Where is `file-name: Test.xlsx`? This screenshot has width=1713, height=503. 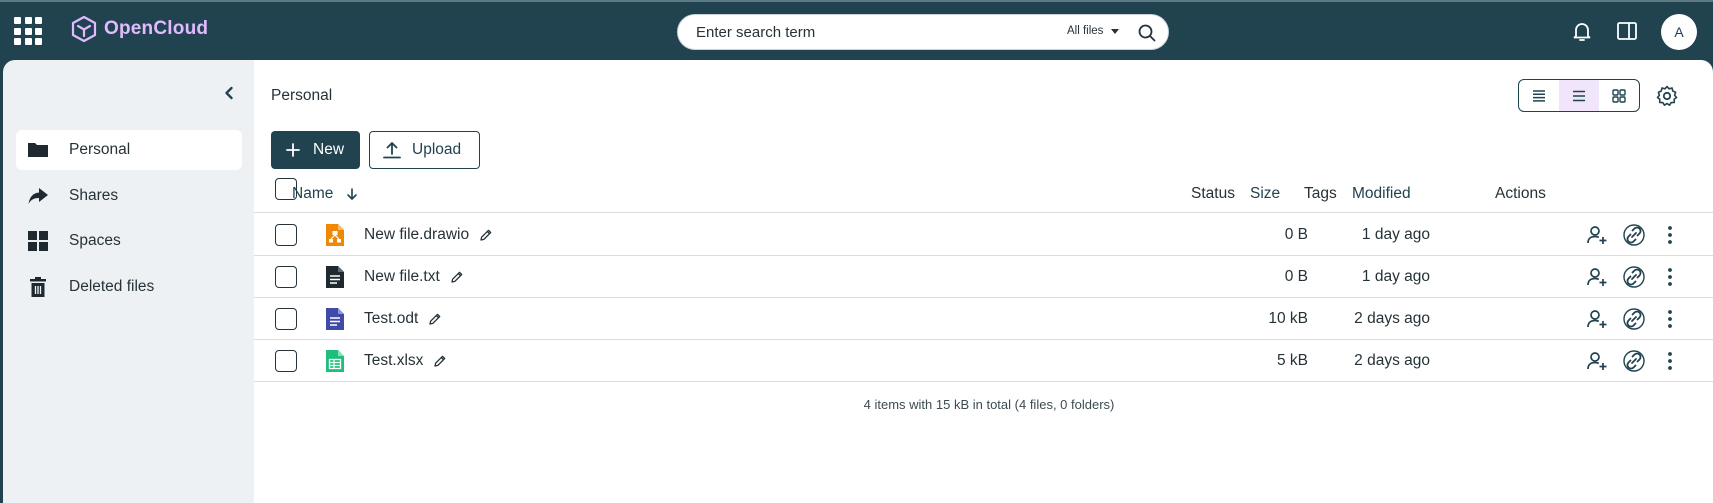
file-name: Test.xlsx is located at coordinates (405, 361).